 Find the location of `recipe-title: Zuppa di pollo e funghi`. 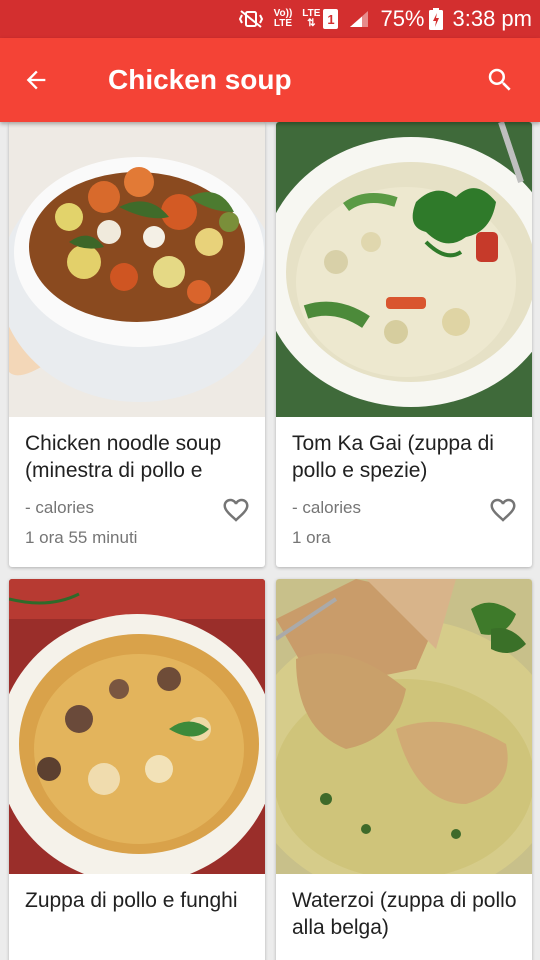

recipe-title: Zuppa di pollo e funghi is located at coordinates (131, 900).